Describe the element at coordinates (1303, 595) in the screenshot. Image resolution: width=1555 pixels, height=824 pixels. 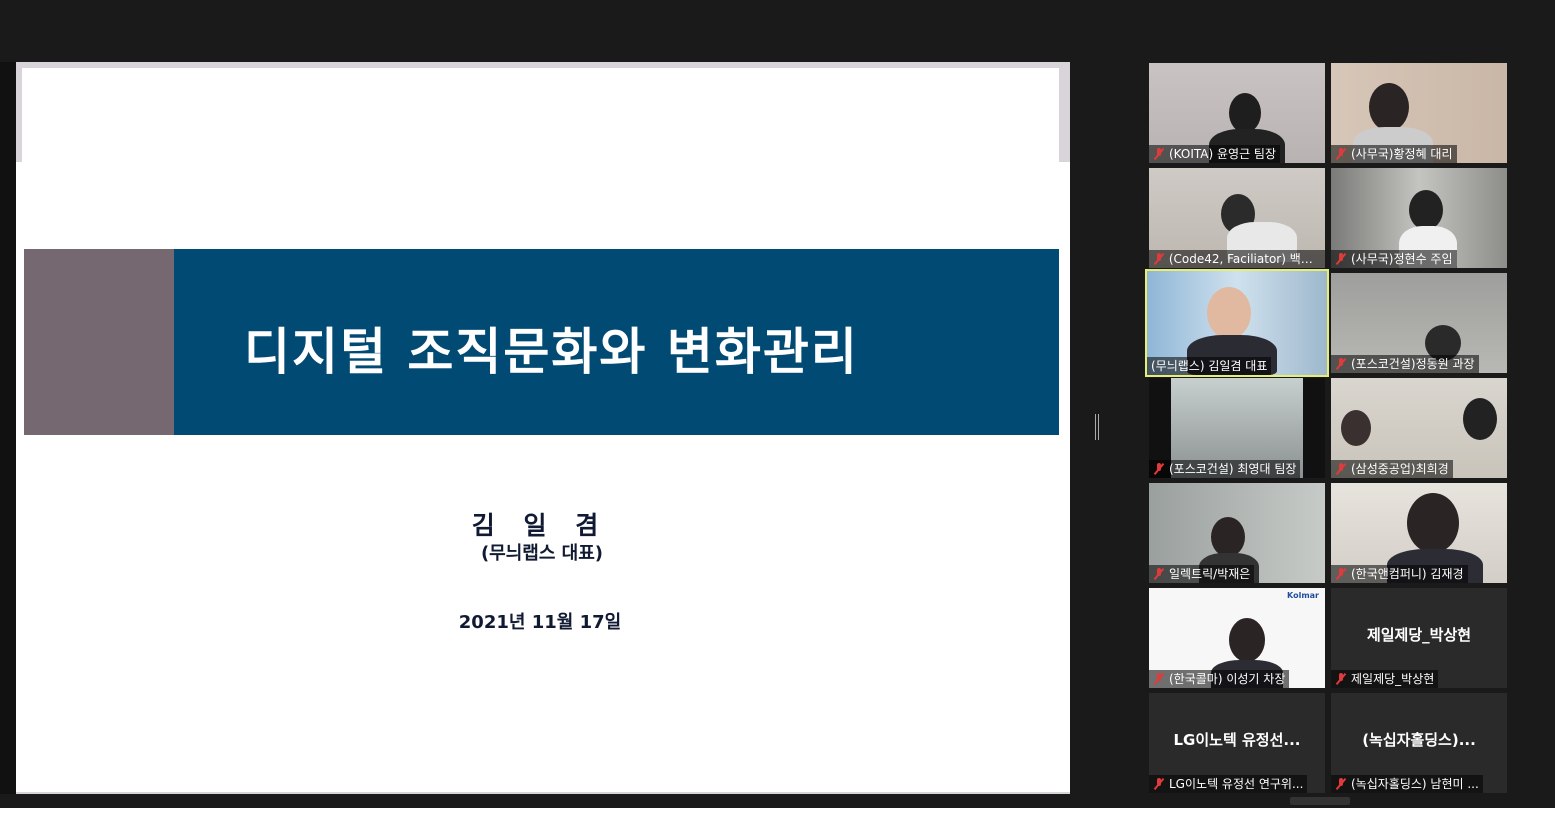
I see `company-logo: Kolmar` at that location.